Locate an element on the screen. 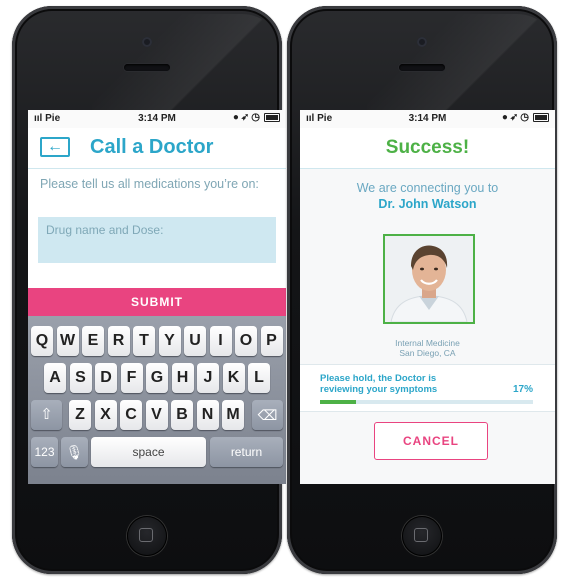  key-e: E is located at coordinates (93, 341).